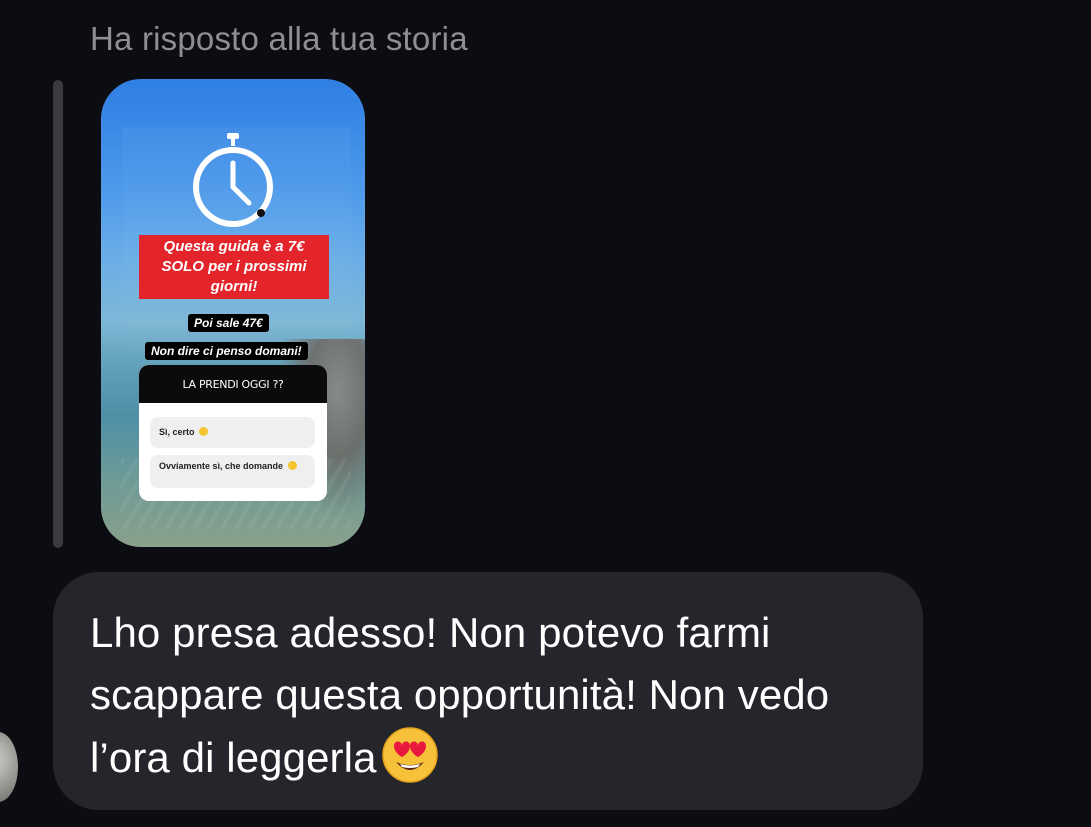 Image resolution: width=1091 pixels, height=827 pixels. Describe the element at coordinates (221, 466) in the screenshot. I see `poll-option-label: Ovviamente sì, che domande` at that location.